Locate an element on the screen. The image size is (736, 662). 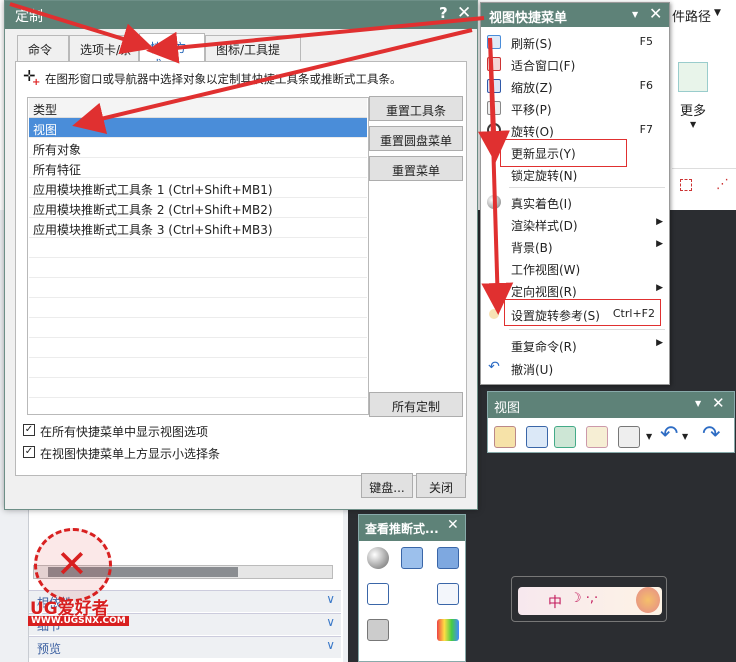
arrow-from-menu-to-tab is located at coordinates (315, 40).